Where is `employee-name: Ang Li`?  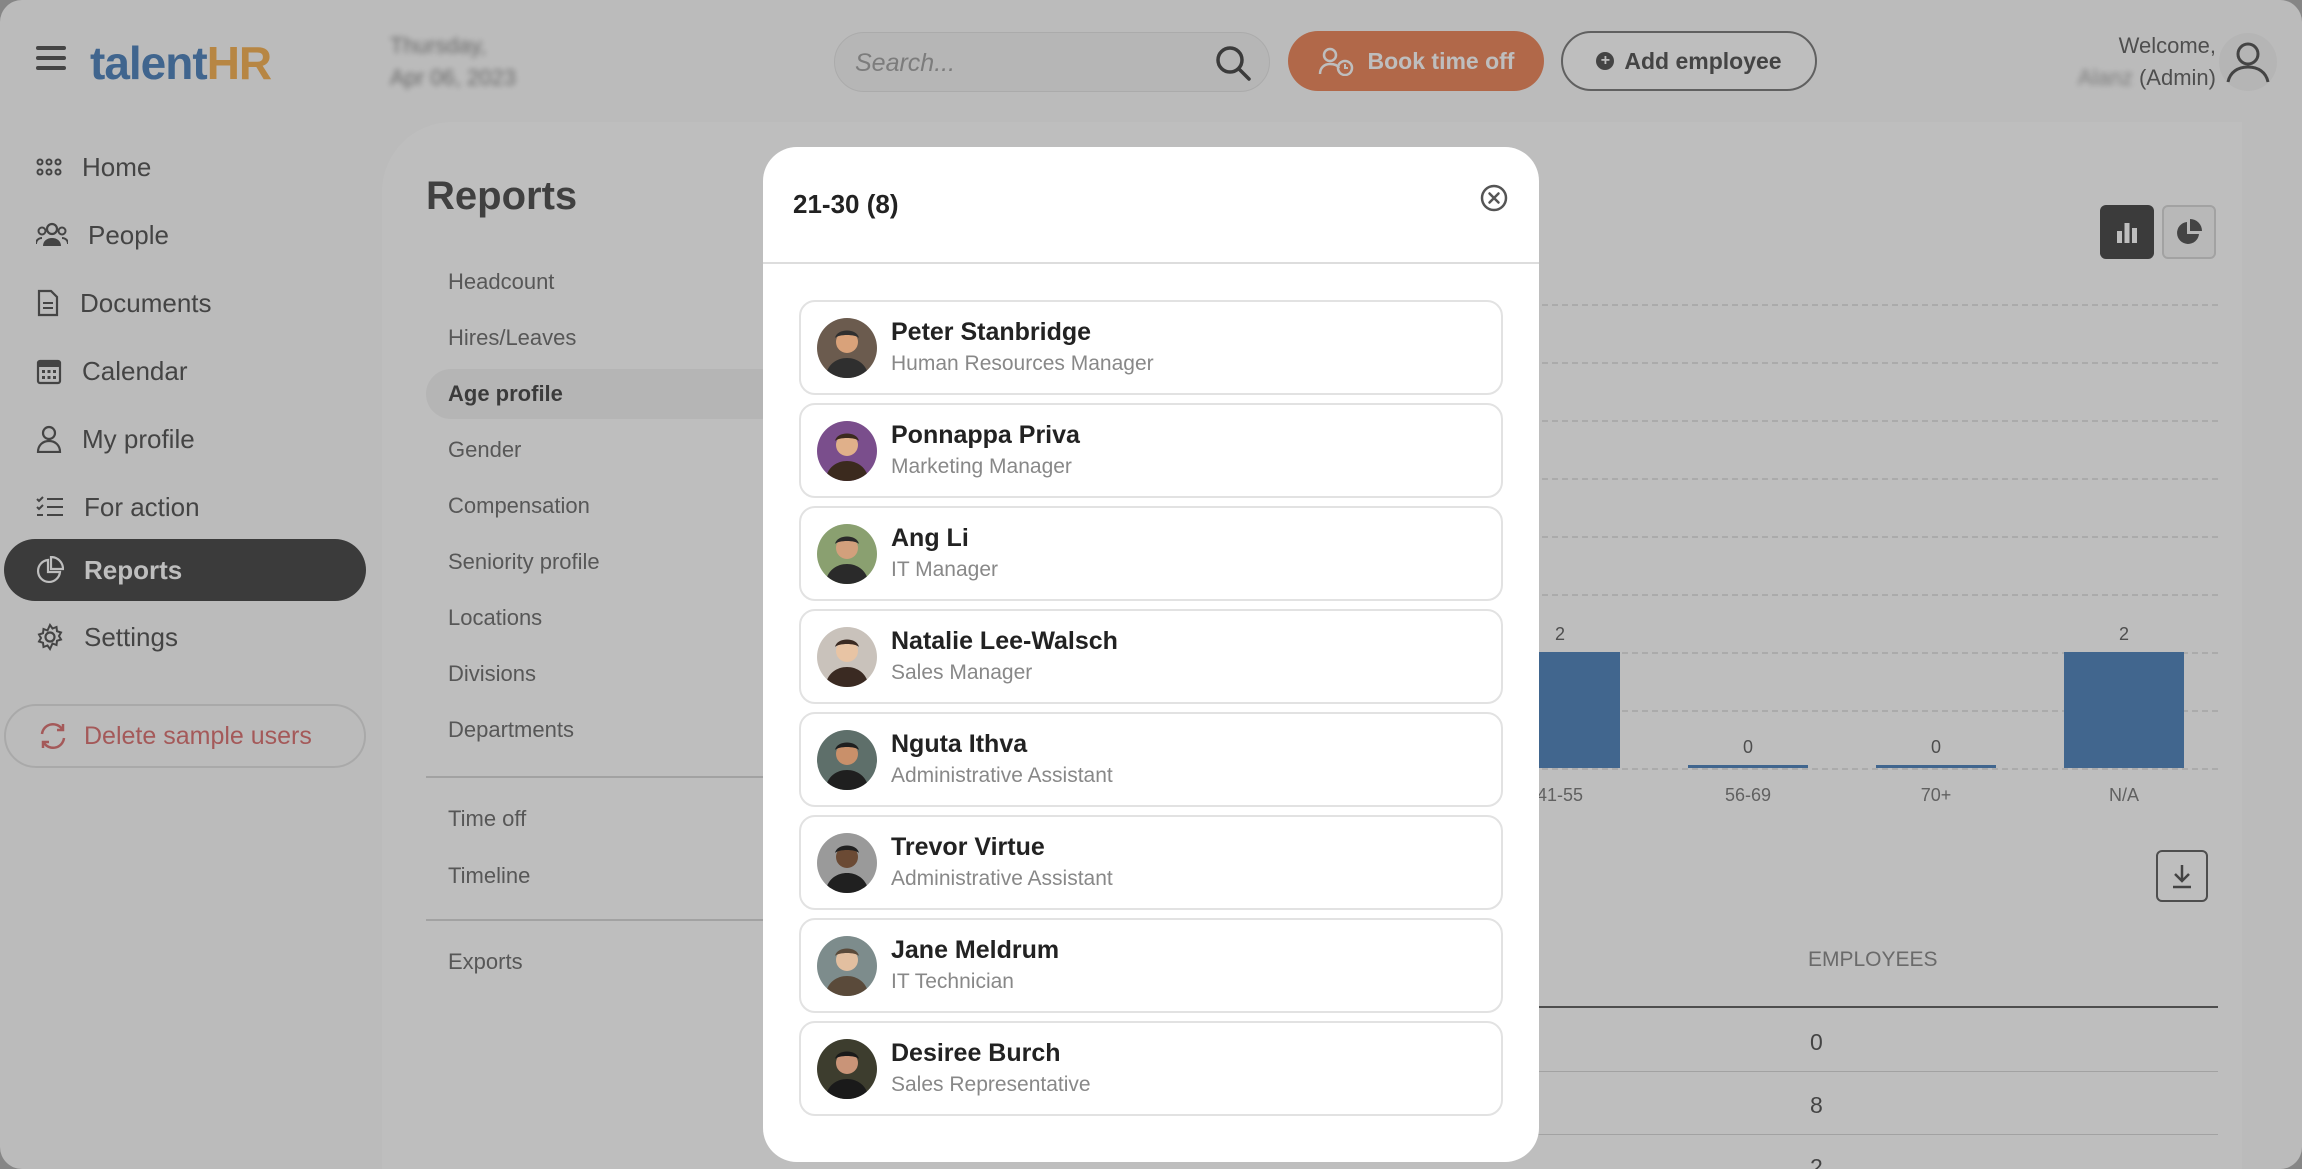
employee-name: Ang Li is located at coordinates (930, 538).